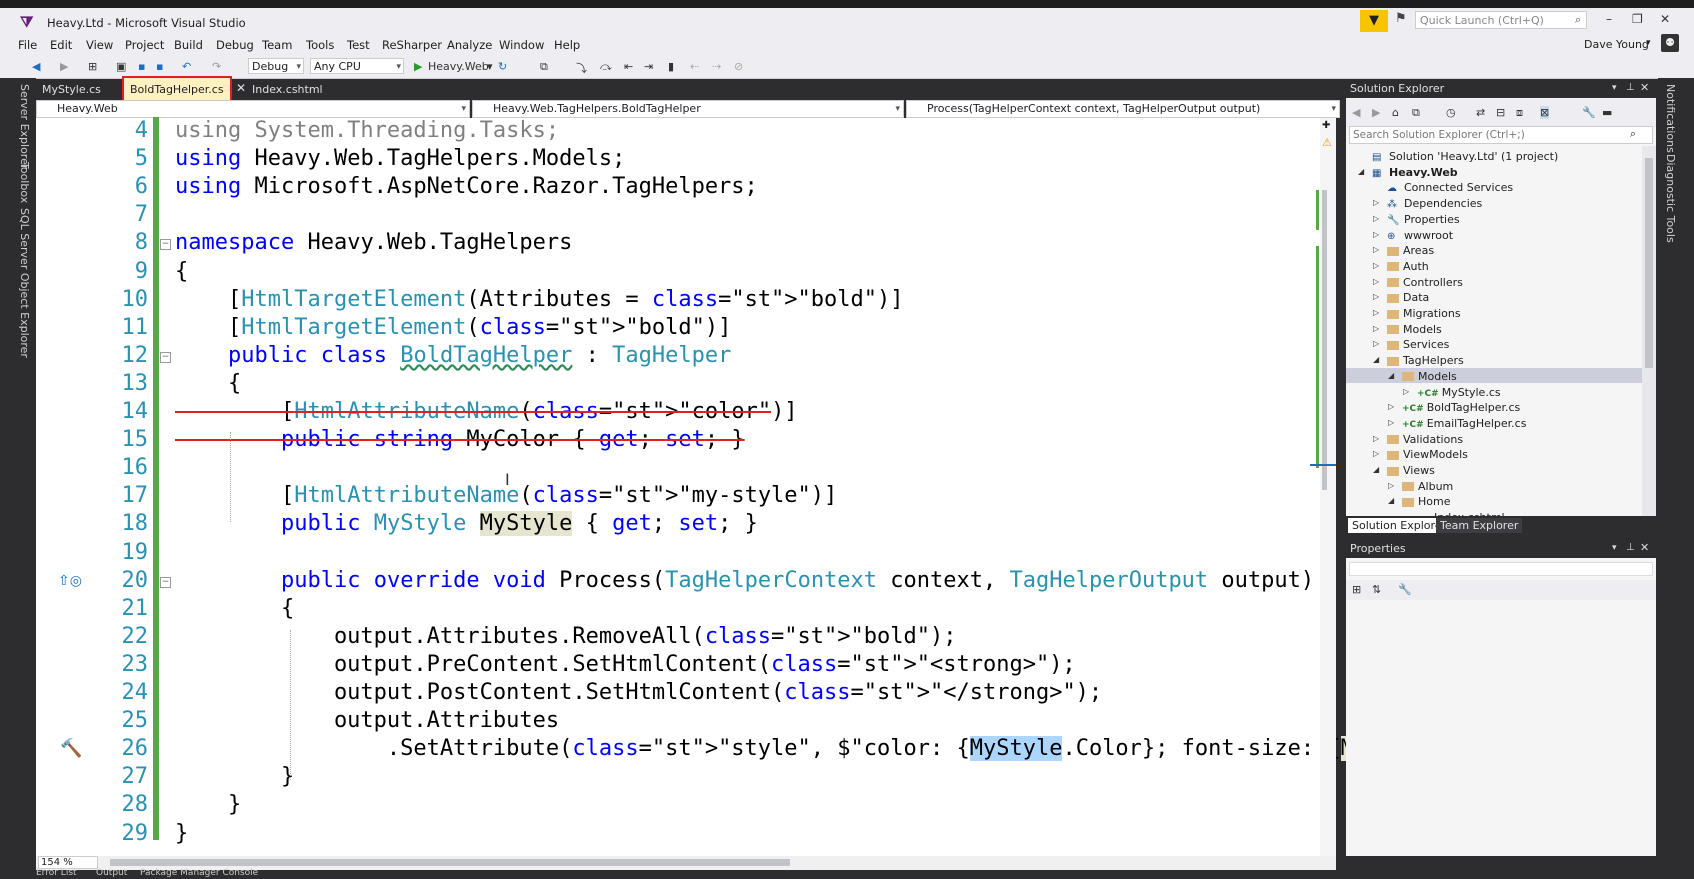  Describe the element at coordinates (1410, 250) in the screenshot. I see `tree-item: Areas` at that location.